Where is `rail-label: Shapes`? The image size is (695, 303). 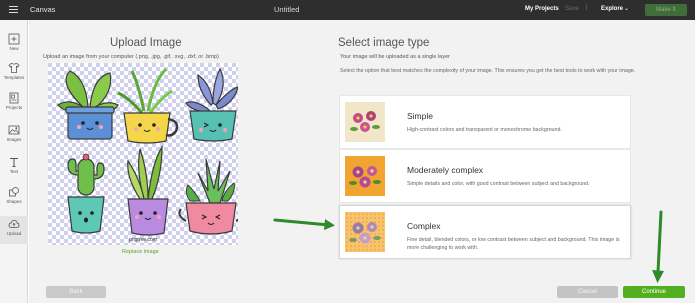
rail-label: Shapes is located at coordinates (14, 201).